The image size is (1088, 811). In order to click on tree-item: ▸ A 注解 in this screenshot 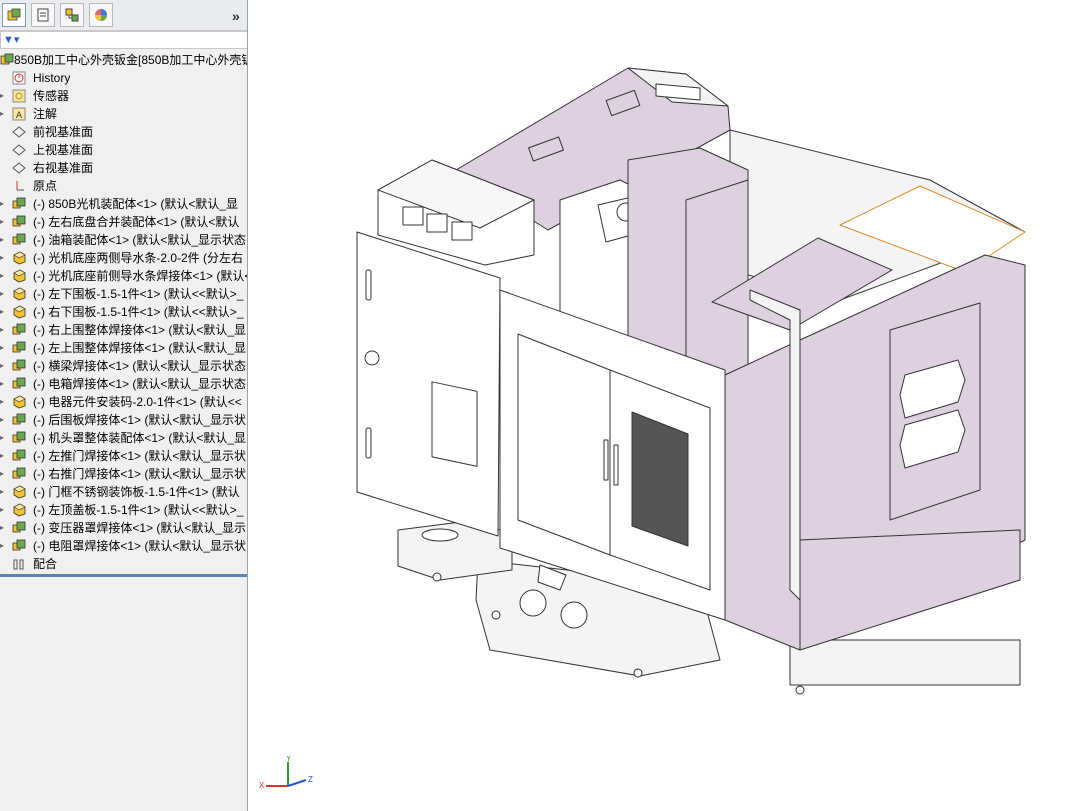, I will do `click(123, 114)`.